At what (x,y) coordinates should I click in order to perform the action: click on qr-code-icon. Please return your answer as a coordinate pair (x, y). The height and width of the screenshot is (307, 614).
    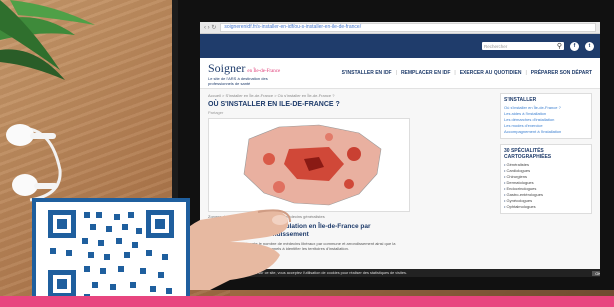
    Looking at the image, I should click on (111, 255).